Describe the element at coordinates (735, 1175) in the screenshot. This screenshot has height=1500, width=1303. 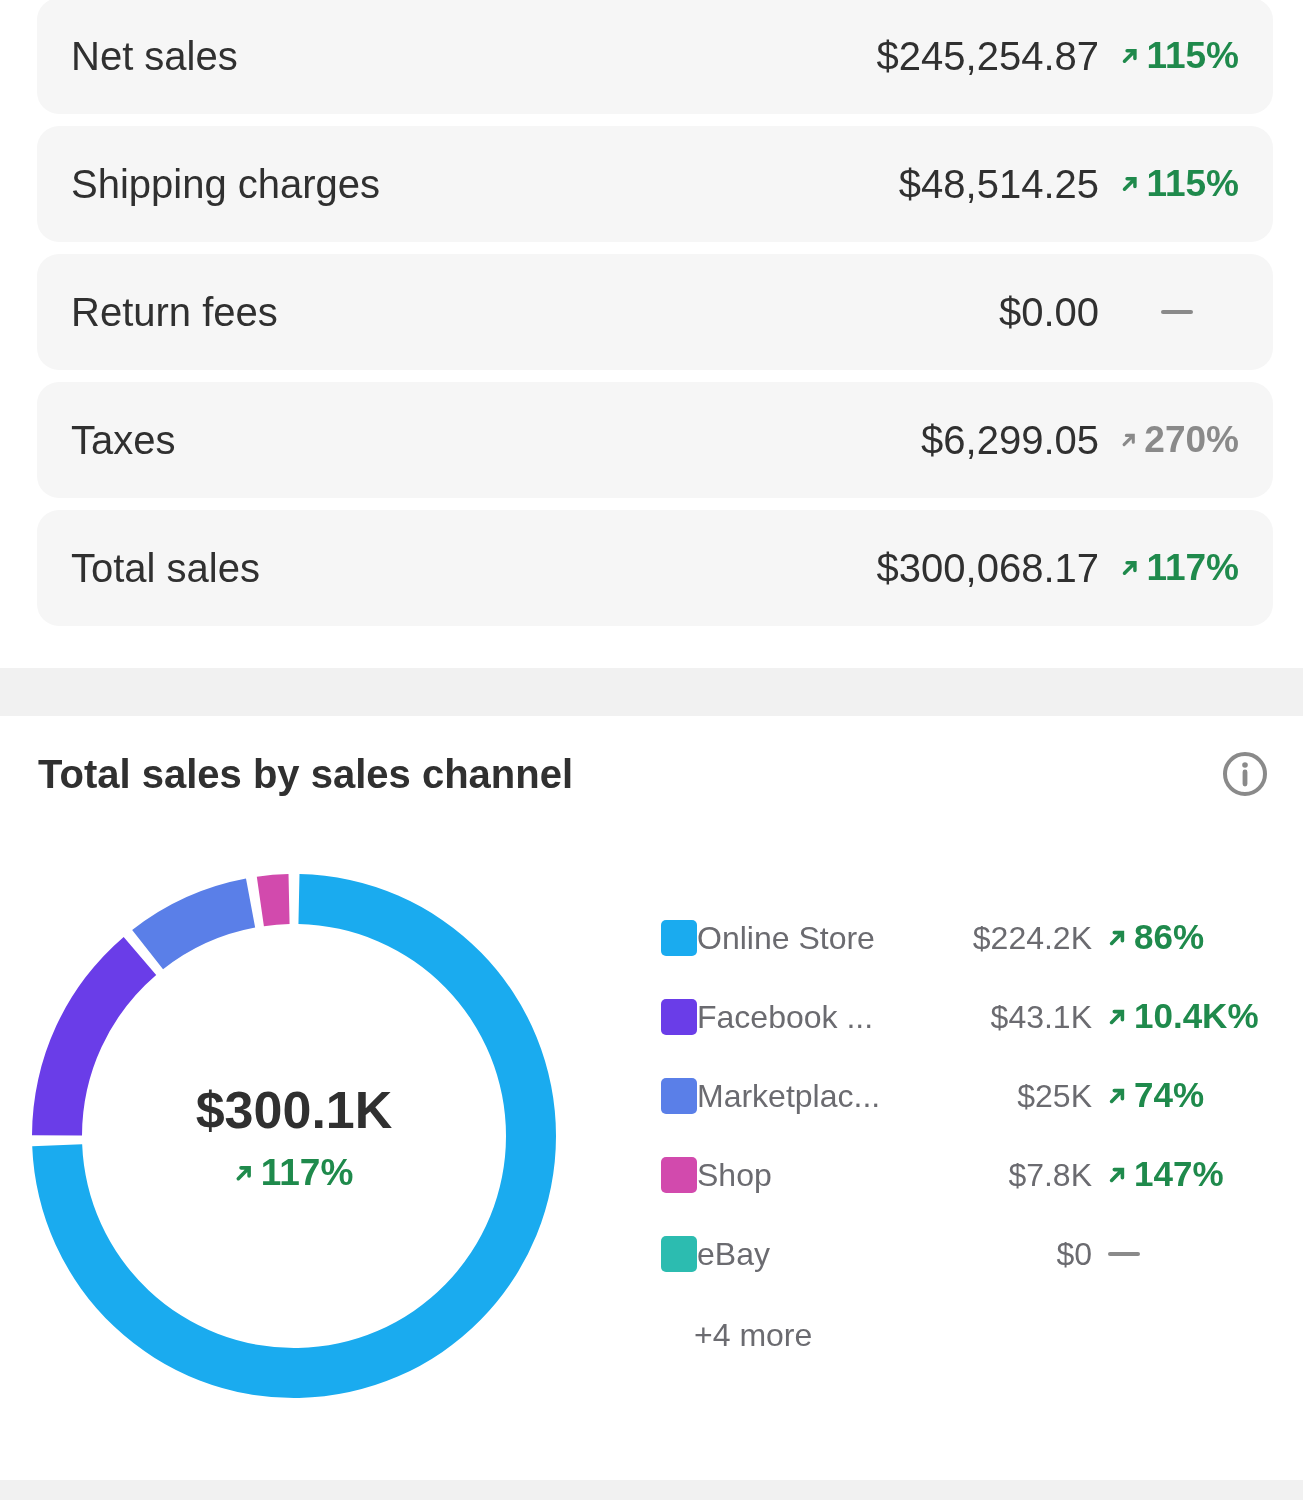
I see `channel-name: Shop` at that location.